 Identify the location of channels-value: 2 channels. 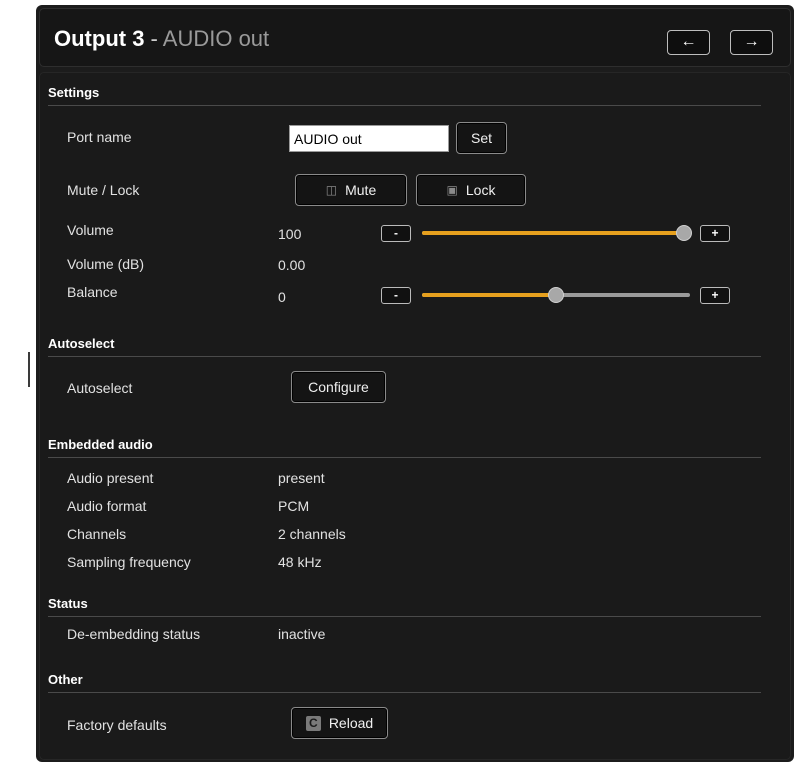
(312, 534).